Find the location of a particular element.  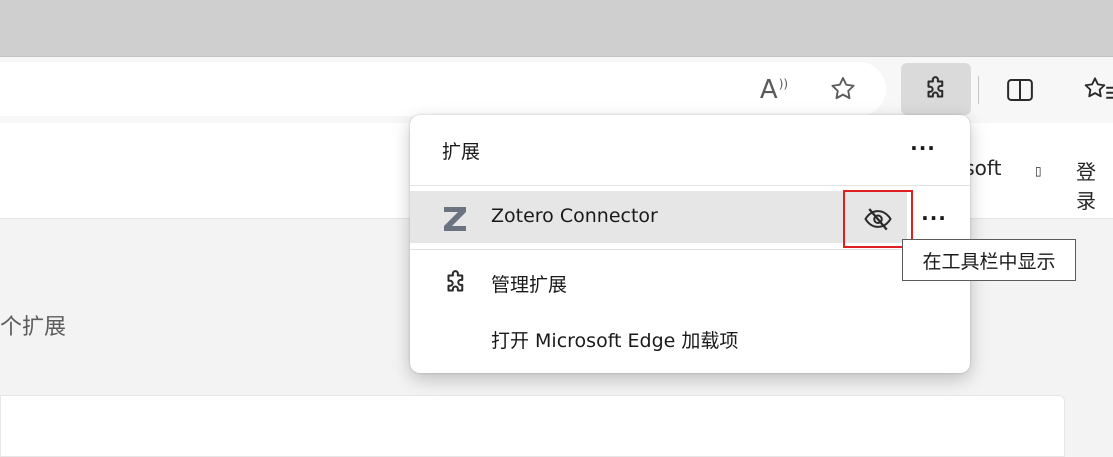

split-screen-icon is located at coordinates (1020, 90).